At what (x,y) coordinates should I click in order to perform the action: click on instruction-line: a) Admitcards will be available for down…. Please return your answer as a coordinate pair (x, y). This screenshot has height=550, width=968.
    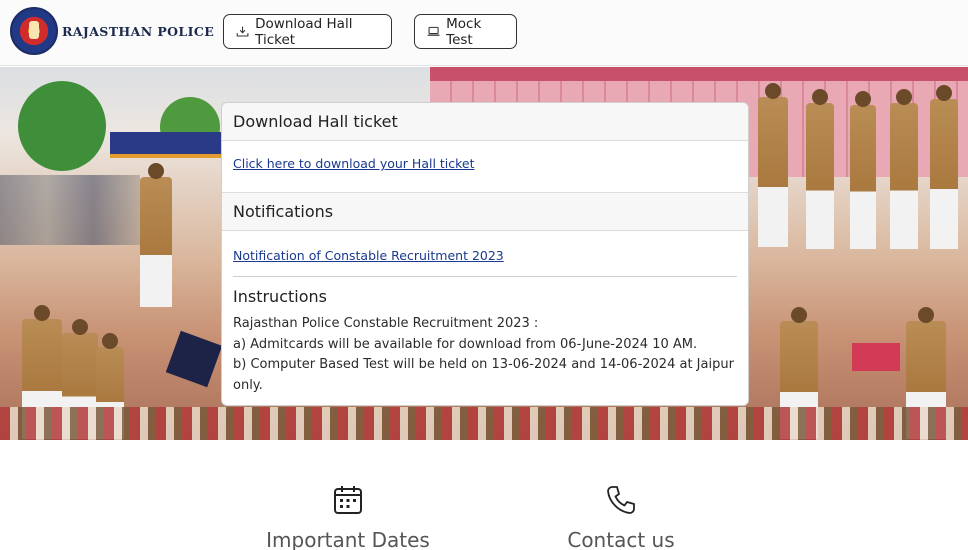
    Looking at the image, I should click on (465, 344).